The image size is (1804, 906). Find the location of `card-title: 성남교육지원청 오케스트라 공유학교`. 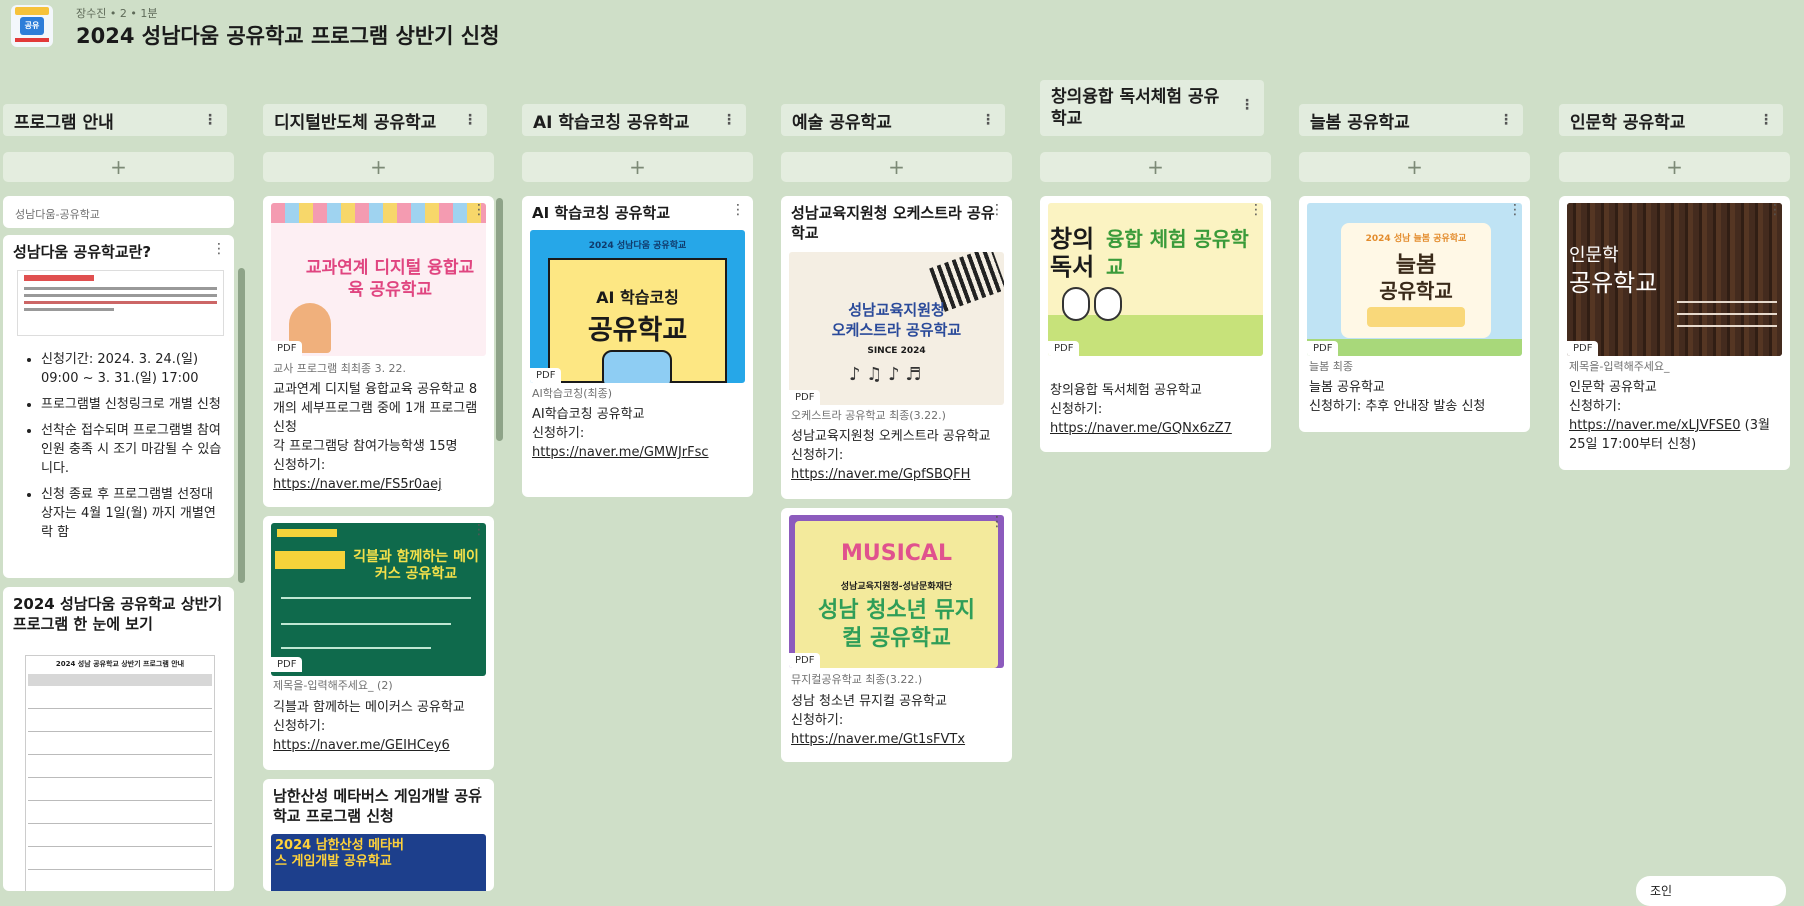

card-title: 성남교육지원청 오케스트라 공유학교 is located at coordinates (893, 223).